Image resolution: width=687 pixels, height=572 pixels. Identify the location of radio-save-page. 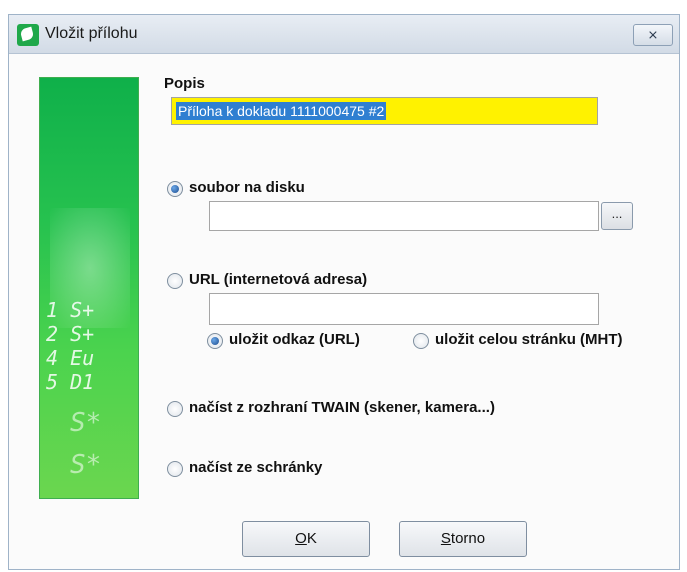
(421, 341).